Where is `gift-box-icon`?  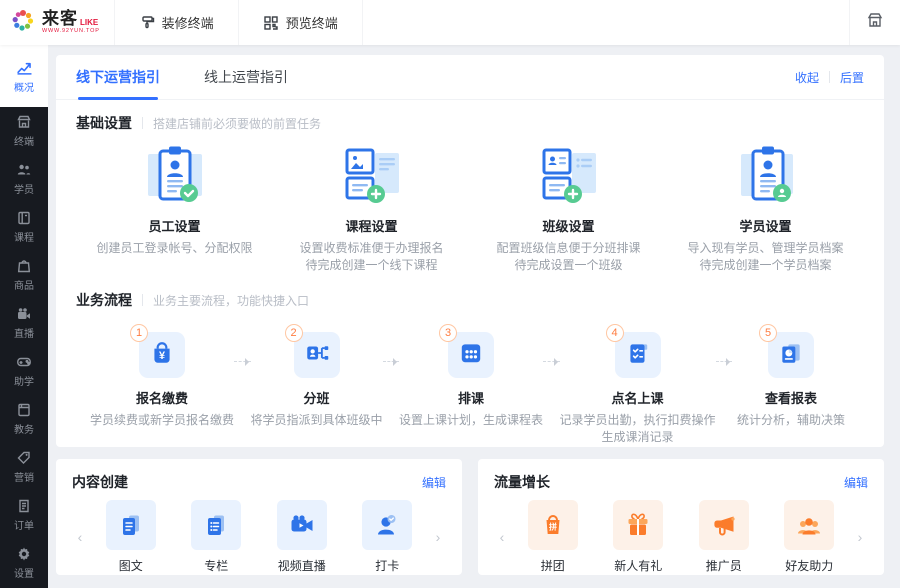 gift-box-icon is located at coordinates (638, 525).